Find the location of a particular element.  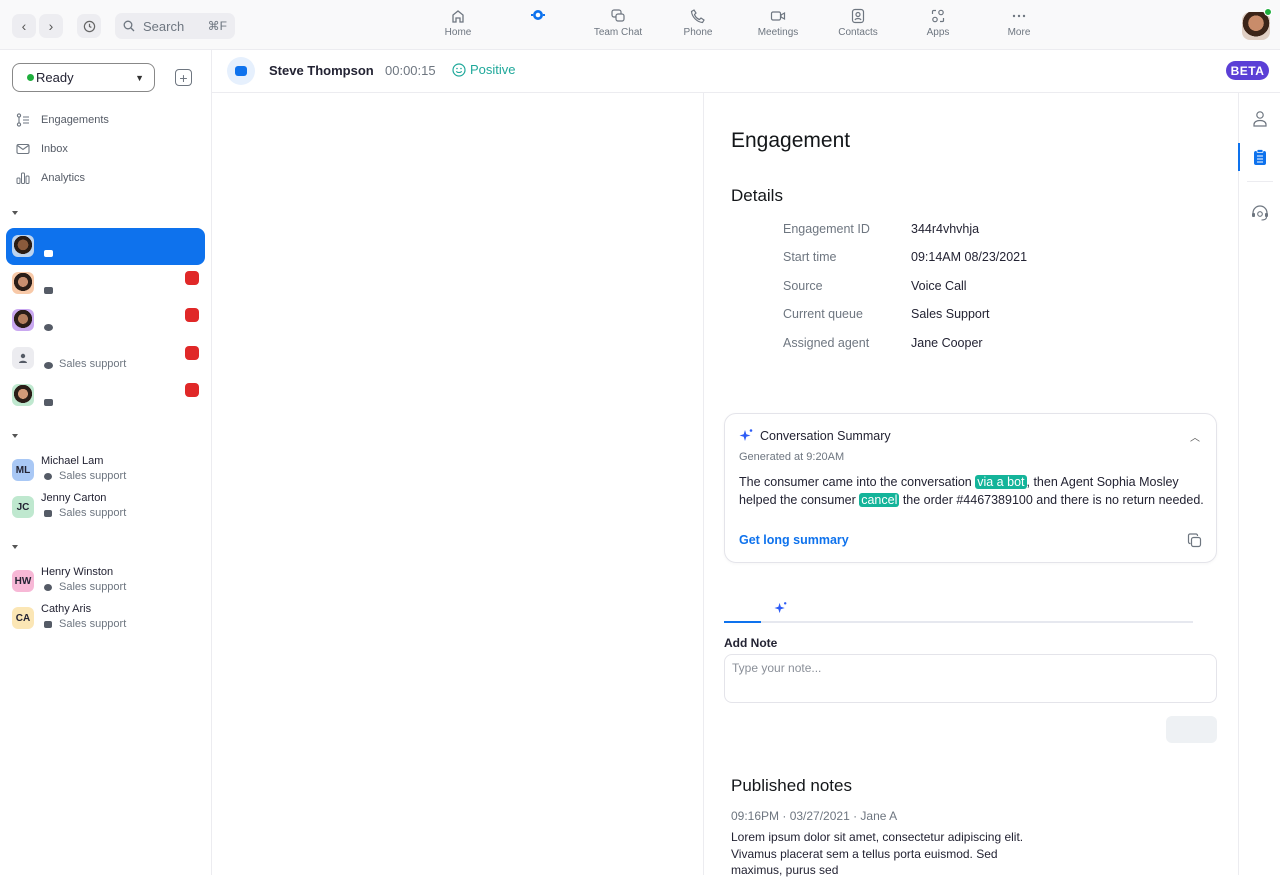

engagement-item: Sales support is located at coordinates (105, 358).